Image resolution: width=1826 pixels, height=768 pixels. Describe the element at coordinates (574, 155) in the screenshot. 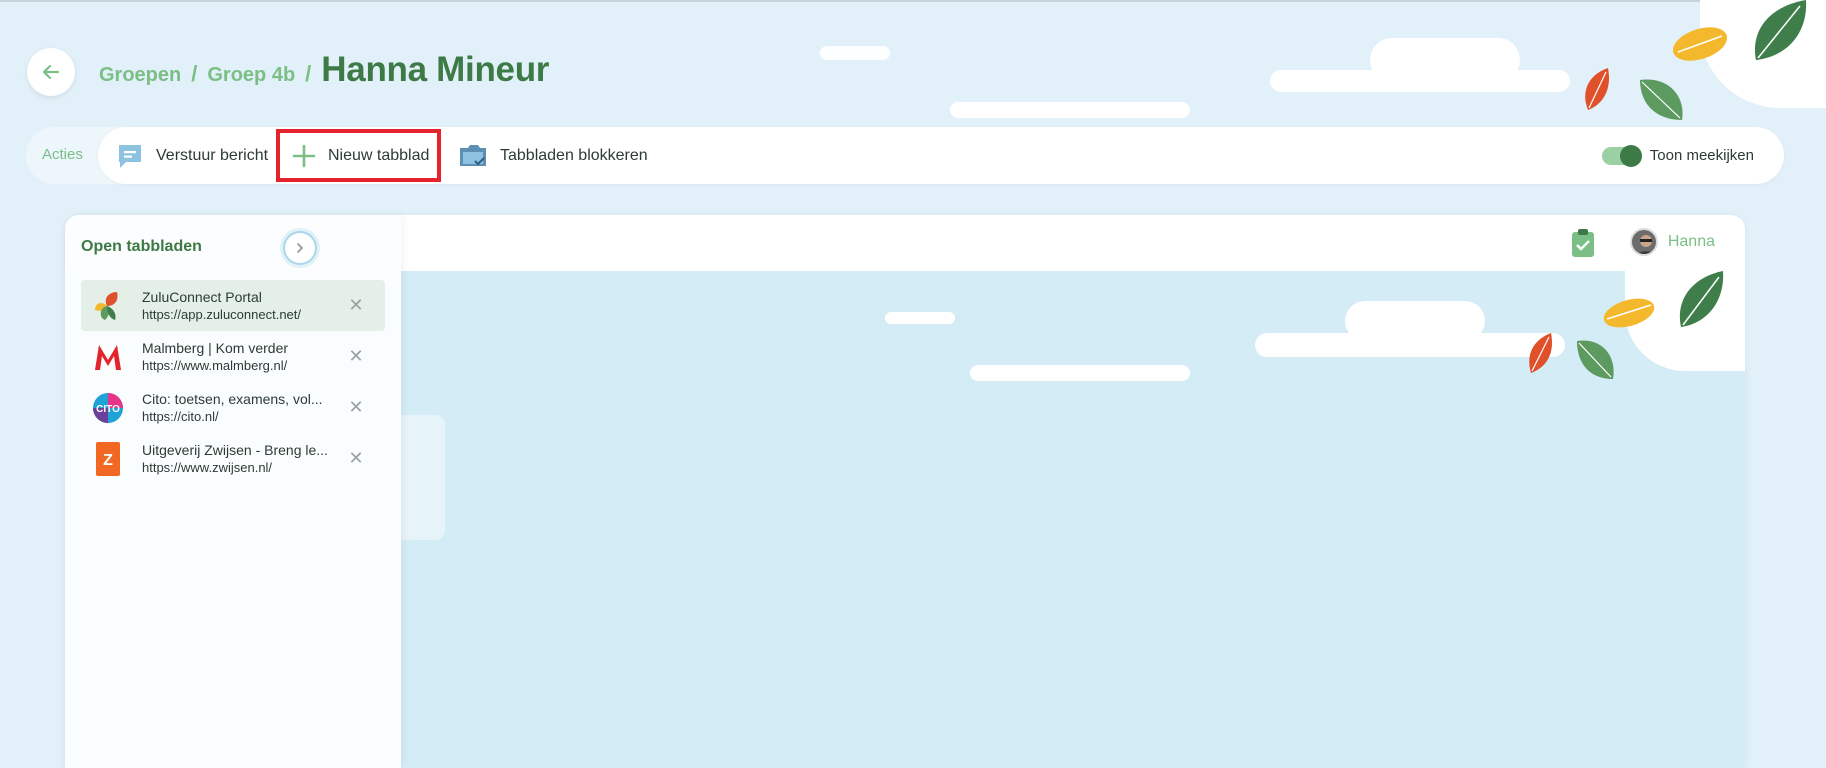

I see `block-tabs-label: Tabbladen blokkeren` at that location.